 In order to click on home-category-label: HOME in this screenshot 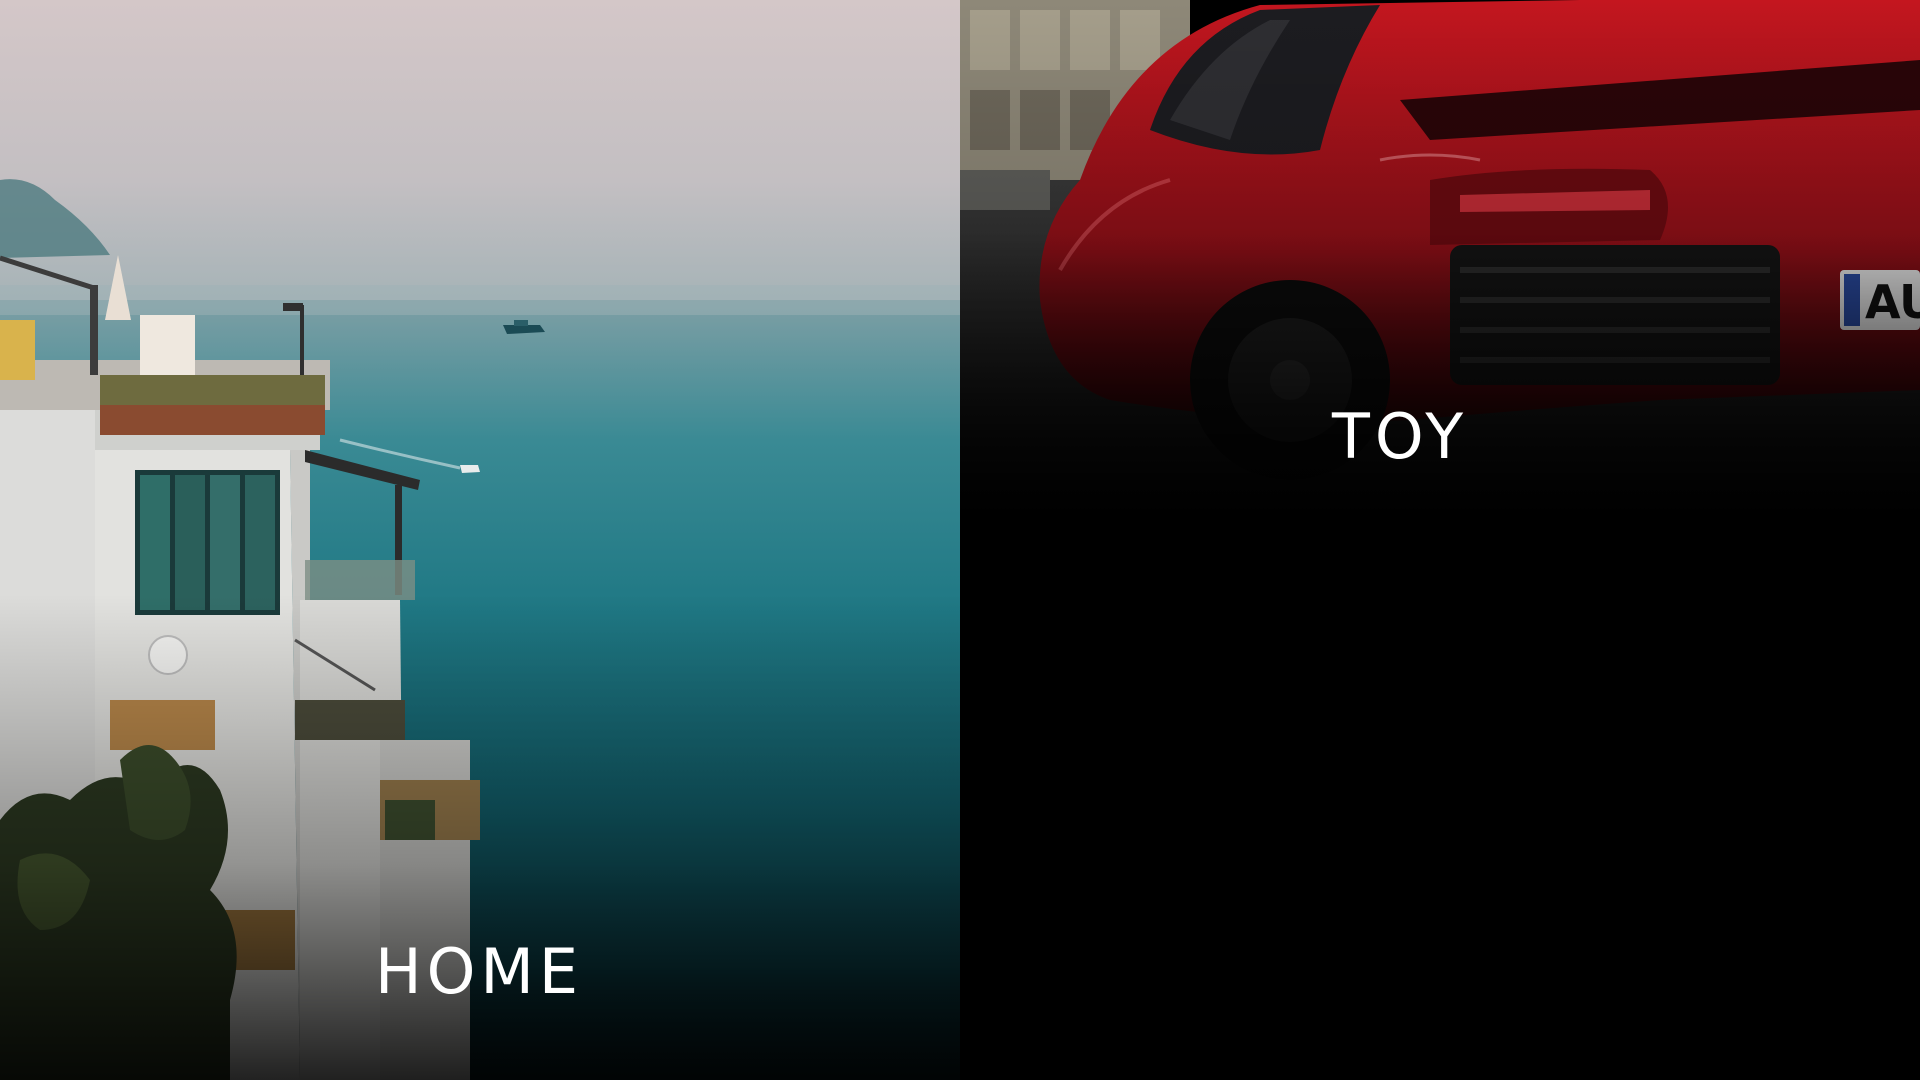, I will do `click(479, 971)`.